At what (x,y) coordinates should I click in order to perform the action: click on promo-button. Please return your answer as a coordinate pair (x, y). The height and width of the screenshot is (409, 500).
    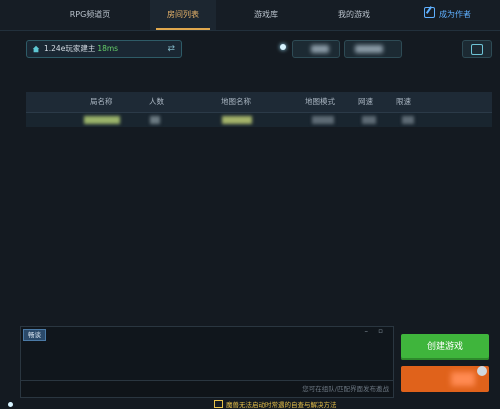
    Looking at the image, I should click on (445, 379).